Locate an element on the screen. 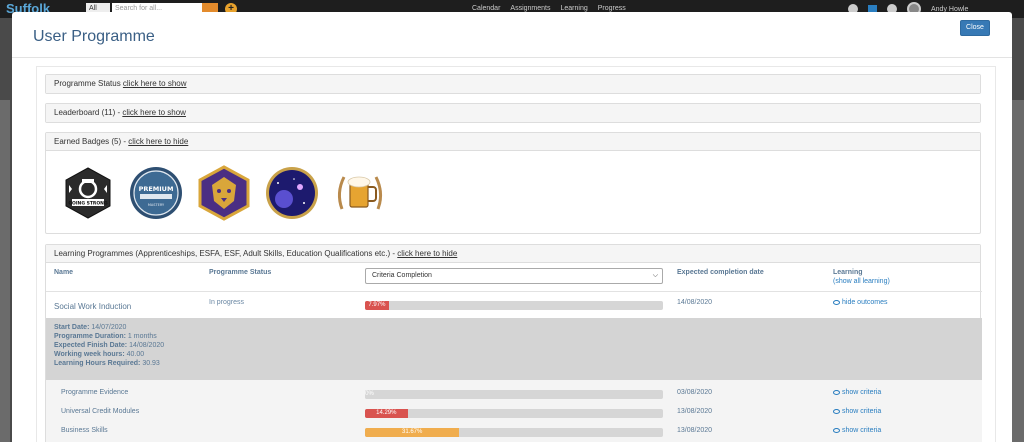 This screenshot has height=442, width=1024. detail-start-date: Start Date: 14/07/2020 is located at coordinates (90, 327).